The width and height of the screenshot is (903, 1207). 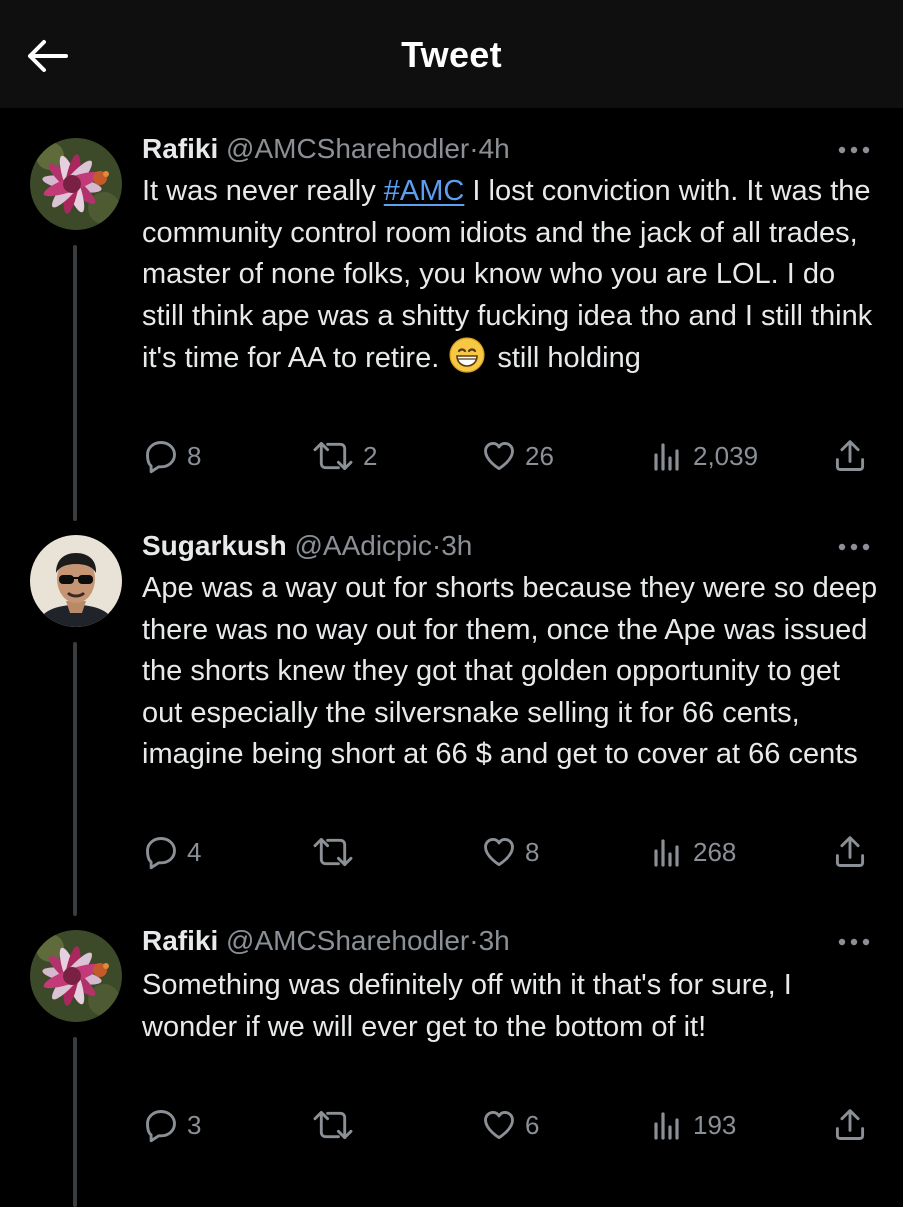 What do you see at coordinates (715, 1124) in the screenshot?
I see `view-count: 193` at bounding box center [715, 1124].